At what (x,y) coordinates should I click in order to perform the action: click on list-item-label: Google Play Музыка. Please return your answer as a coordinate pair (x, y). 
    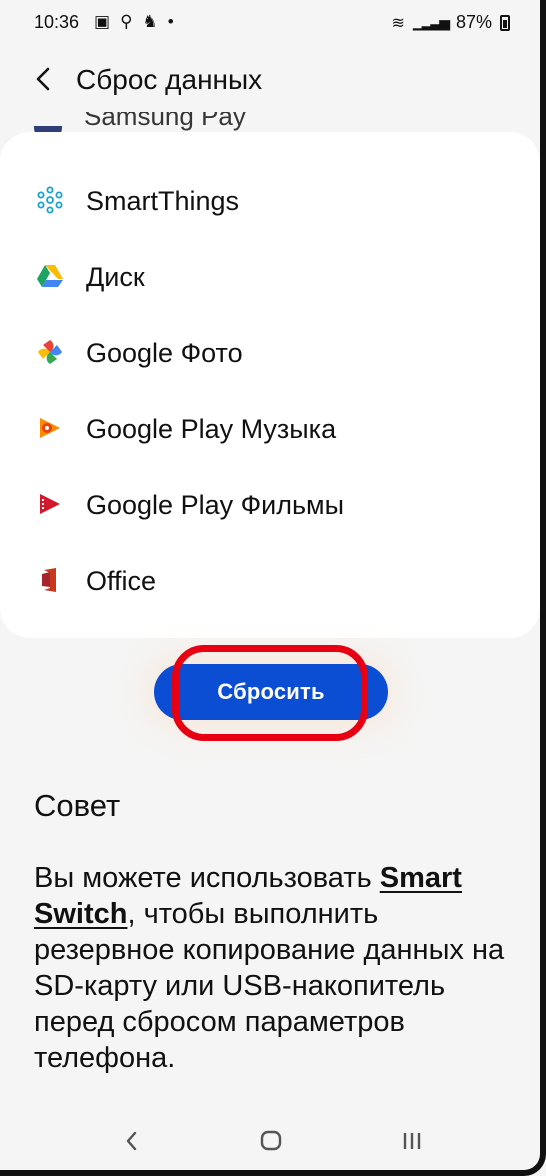
    Looking at the image, I should click on (211, 429).